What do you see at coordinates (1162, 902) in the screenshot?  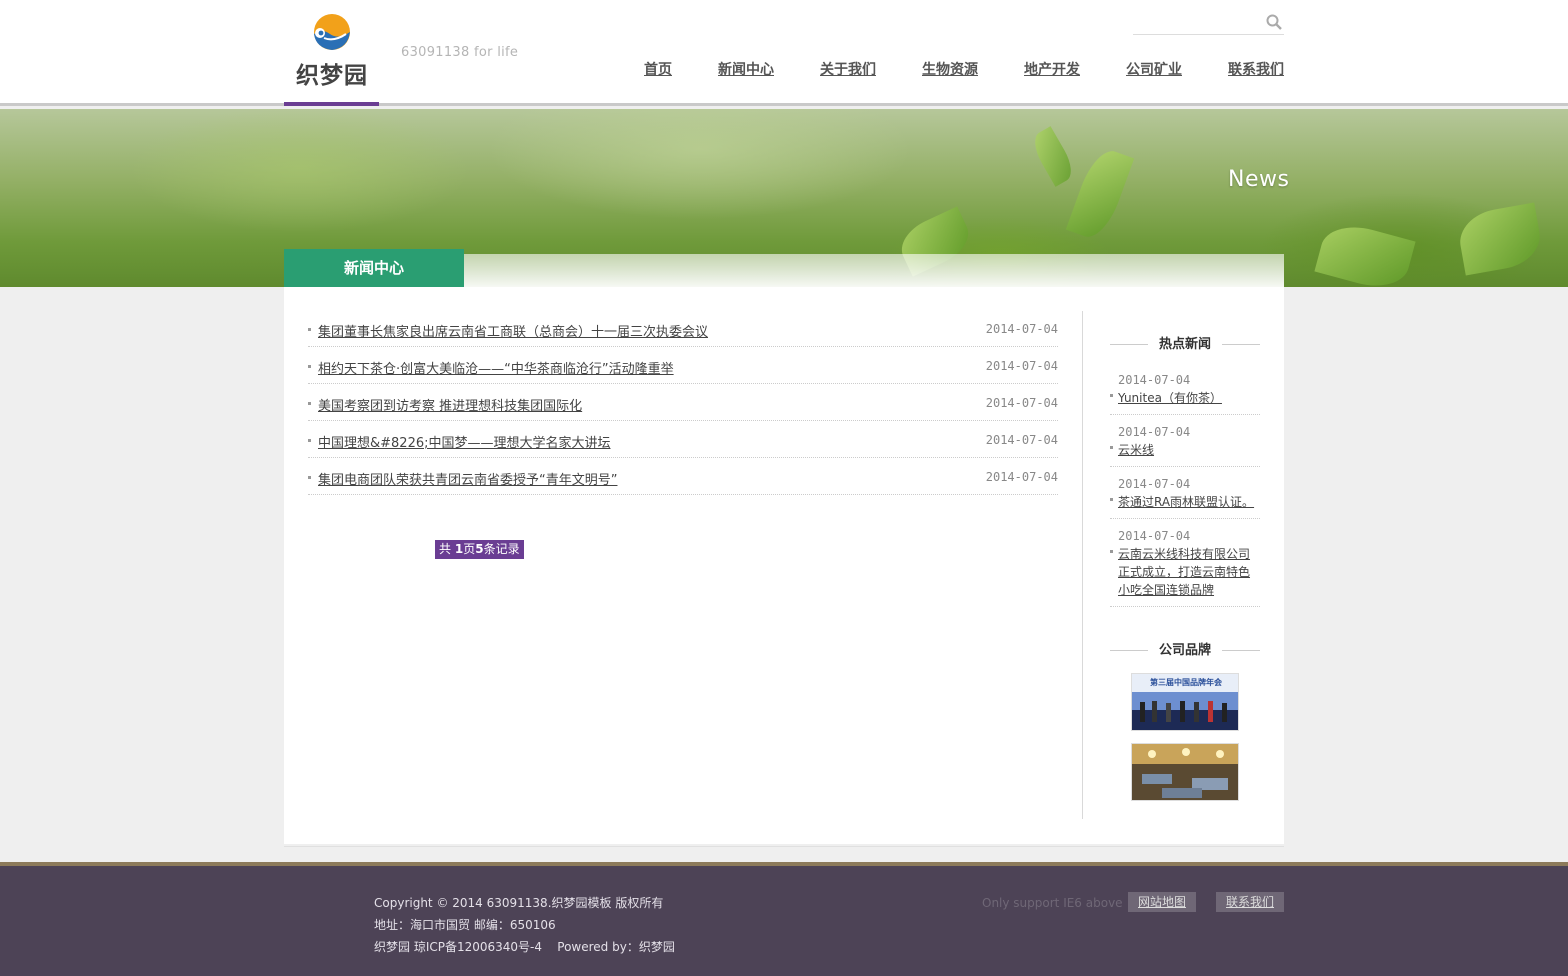 I see `sitemap-button: 网站地图` at bounding box center [1162, 902].